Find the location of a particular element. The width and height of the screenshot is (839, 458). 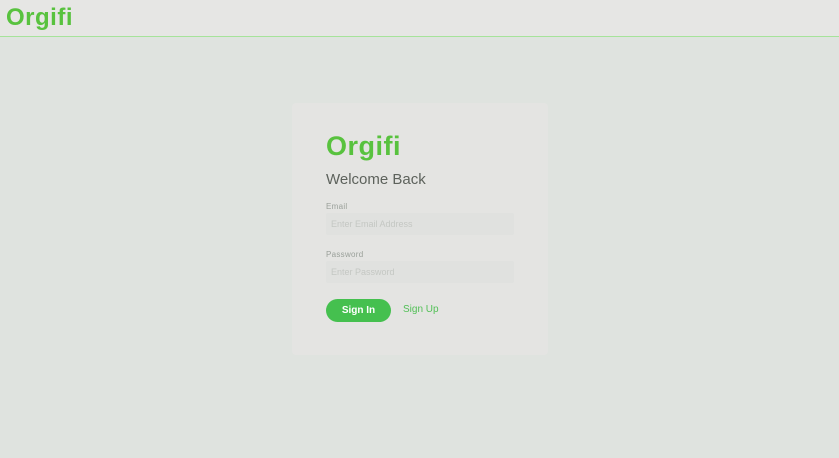

email-field is located at coordinates (420, 224).